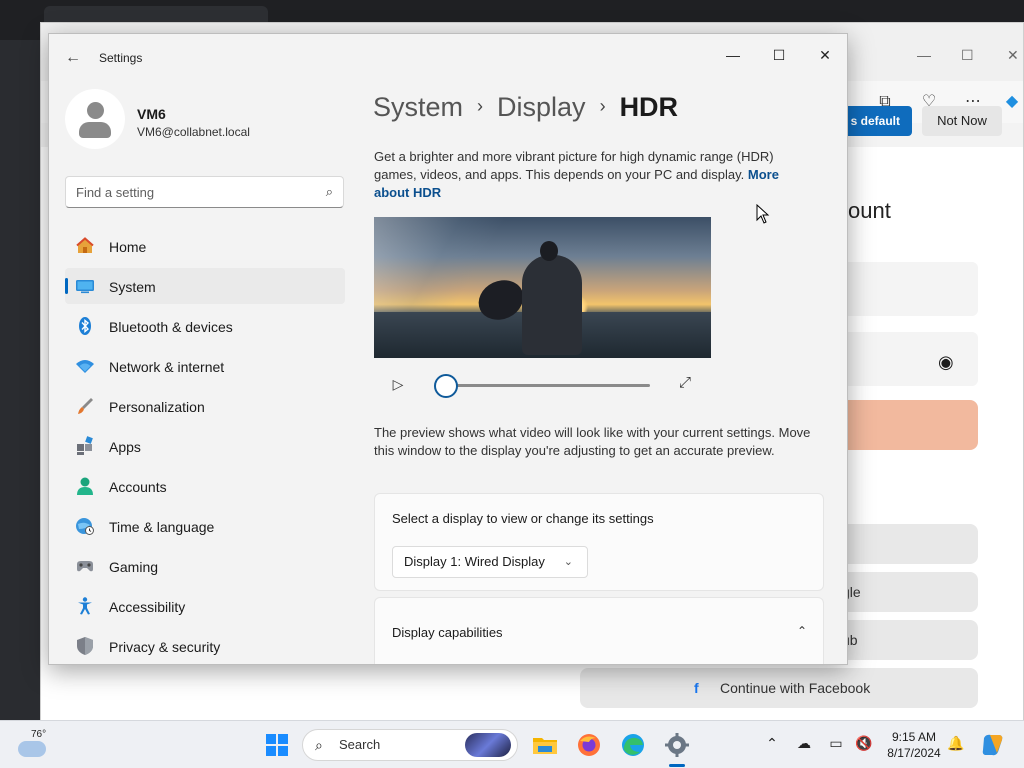  Describe the element at coordinates (993, 745) in the screenshot. I see `copilot-pre-icon` at that location.